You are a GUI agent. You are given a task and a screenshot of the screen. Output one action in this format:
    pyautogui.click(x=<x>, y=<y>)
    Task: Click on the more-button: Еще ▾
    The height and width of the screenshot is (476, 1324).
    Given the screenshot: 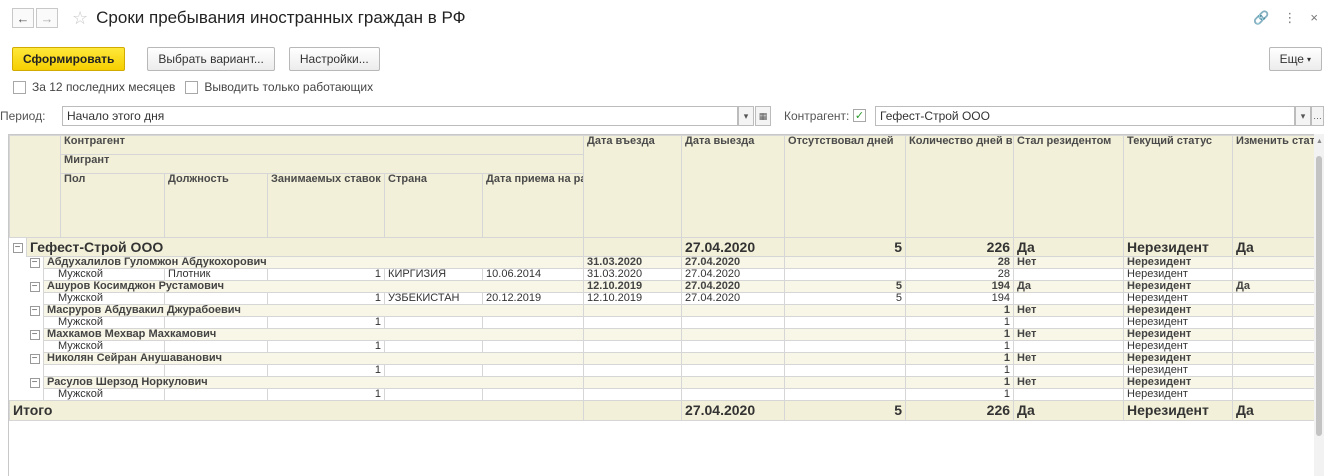 What is the action you would take?
    pyautogui.click(x=1295, y=59)
    